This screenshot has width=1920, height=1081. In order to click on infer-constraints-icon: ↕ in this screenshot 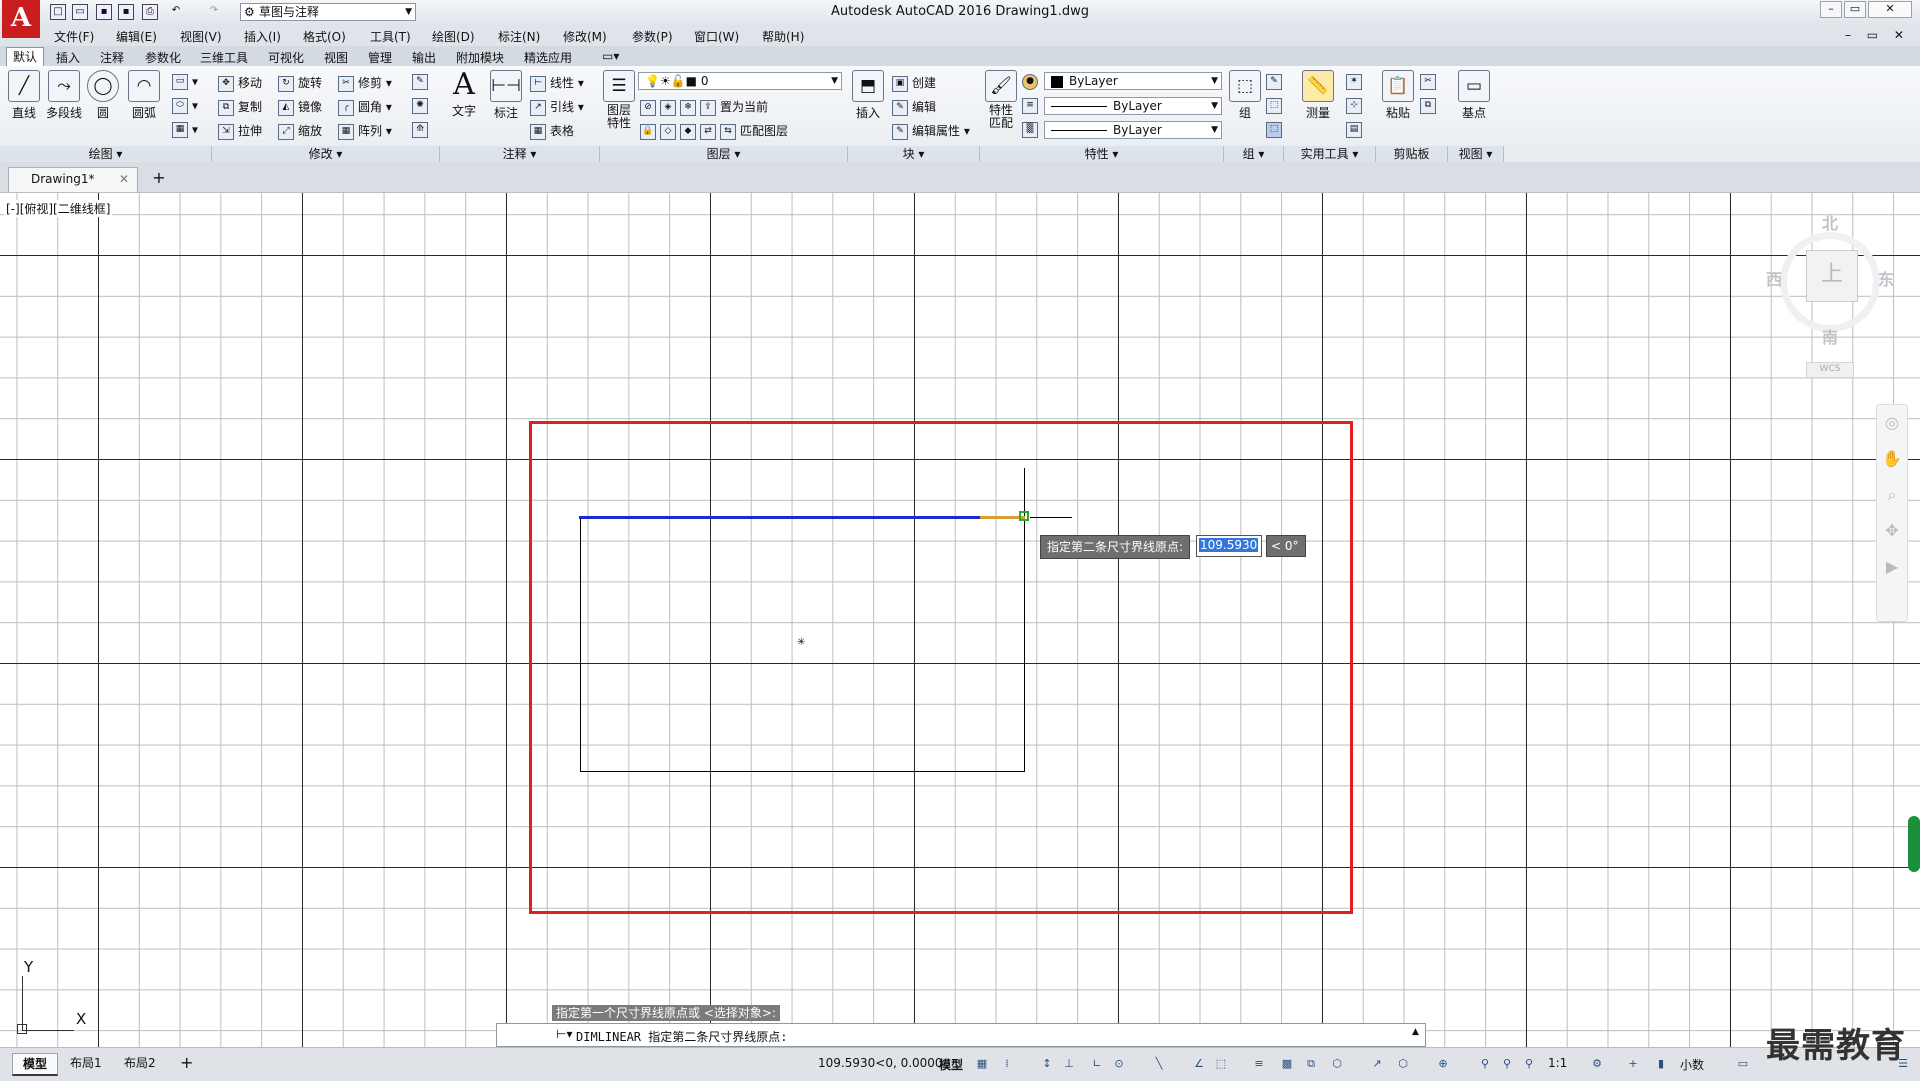, I will do `click(1047, 1064)`.